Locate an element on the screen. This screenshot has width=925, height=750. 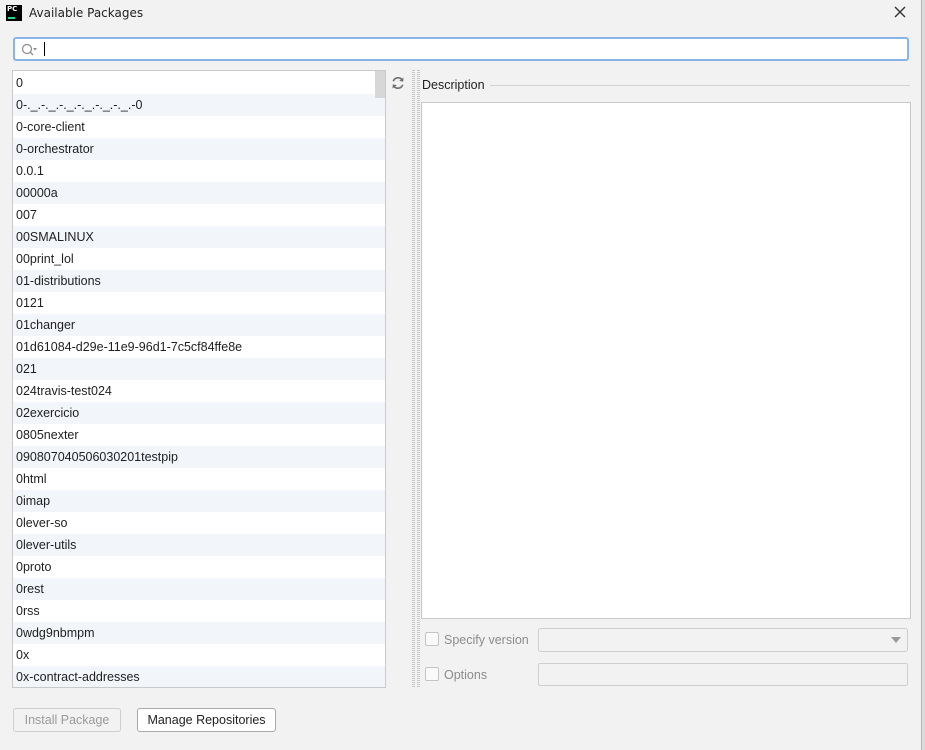
app-icon-text: PC is located at coordinates (12, 9).